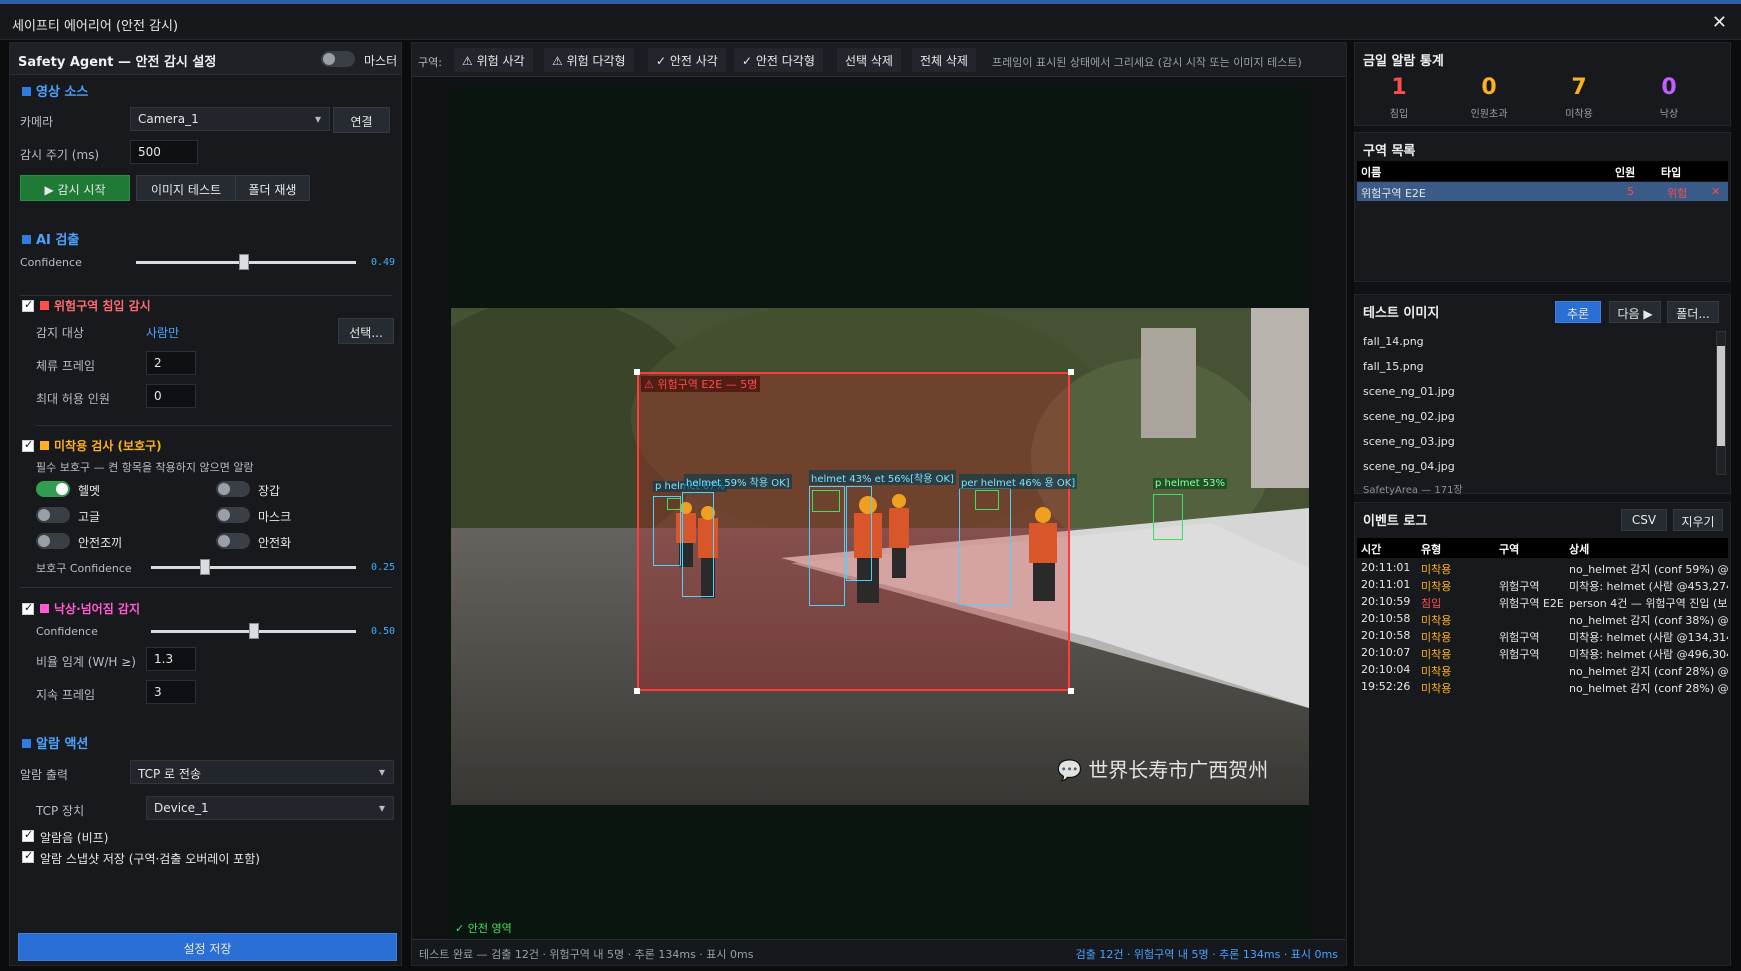 This screenshot has height=971, width=1741. Describe the element at coordinates (171, 396) in the screenshot. I see `max-people-input: 0` at that location.